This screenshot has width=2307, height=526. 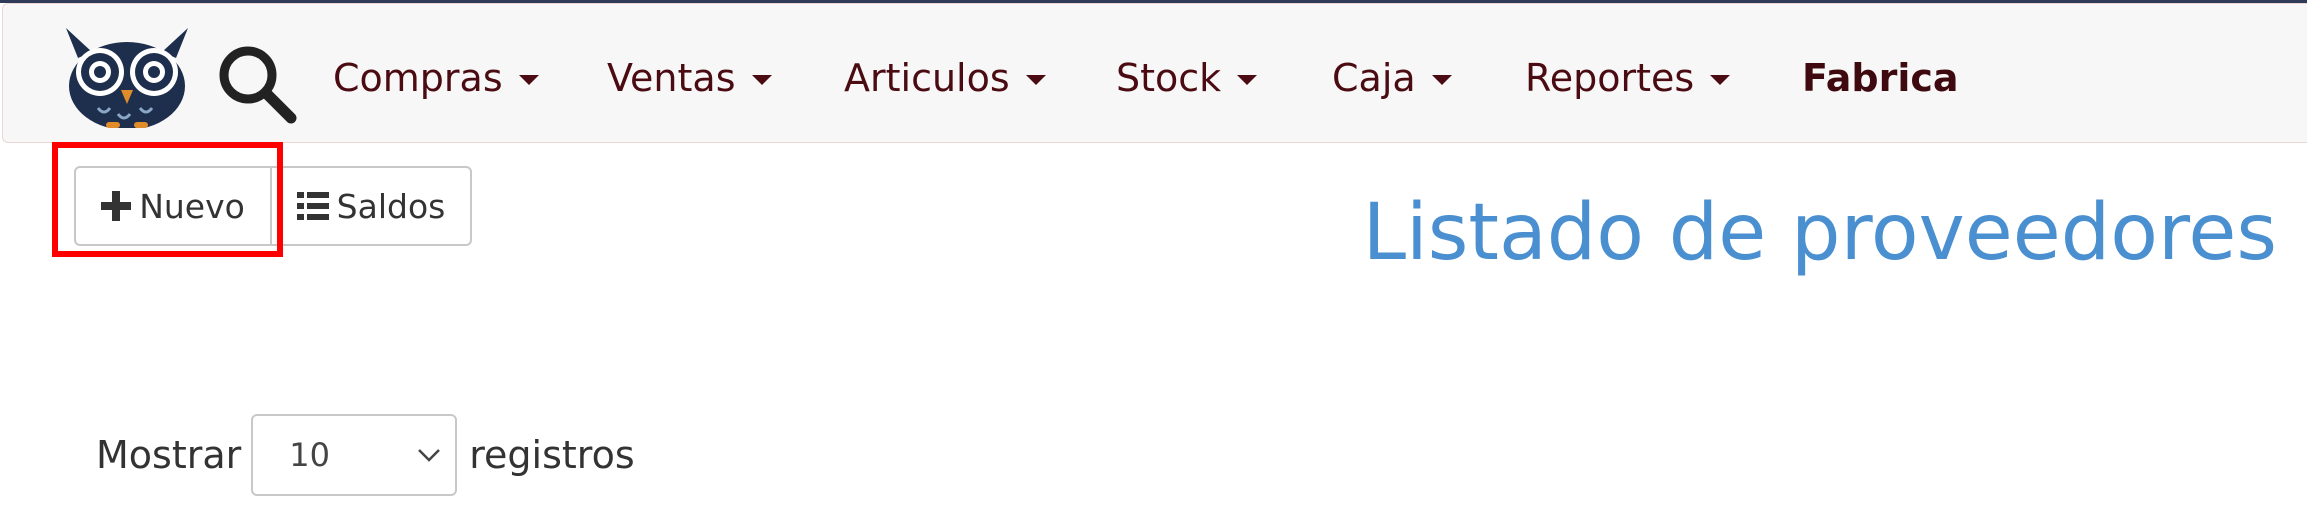 What do you see at coordinates (192, 206) in the screenshot?
I see `new-button-label: Nuevo` at bounding box center [192, 206].